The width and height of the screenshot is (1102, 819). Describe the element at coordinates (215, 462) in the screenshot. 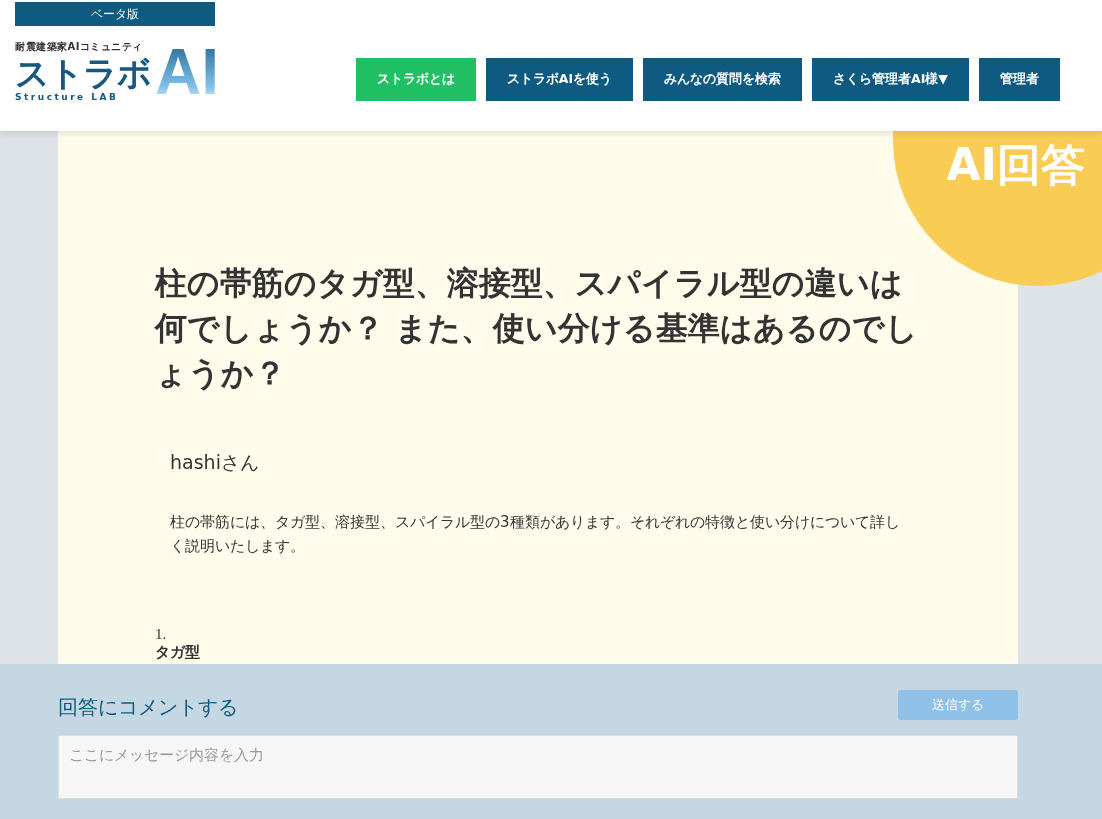

I see `author-name: hashiさん` at that location.